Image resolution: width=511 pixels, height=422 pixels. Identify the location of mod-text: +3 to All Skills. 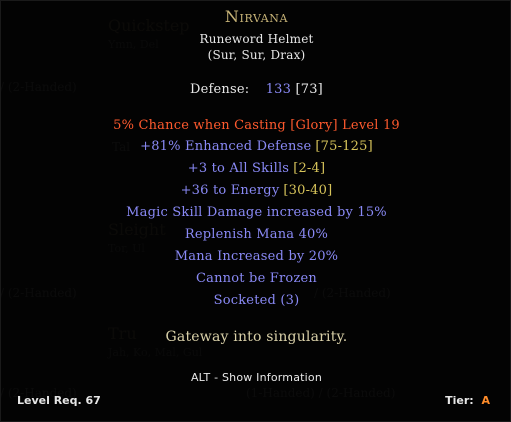
(238, 168).